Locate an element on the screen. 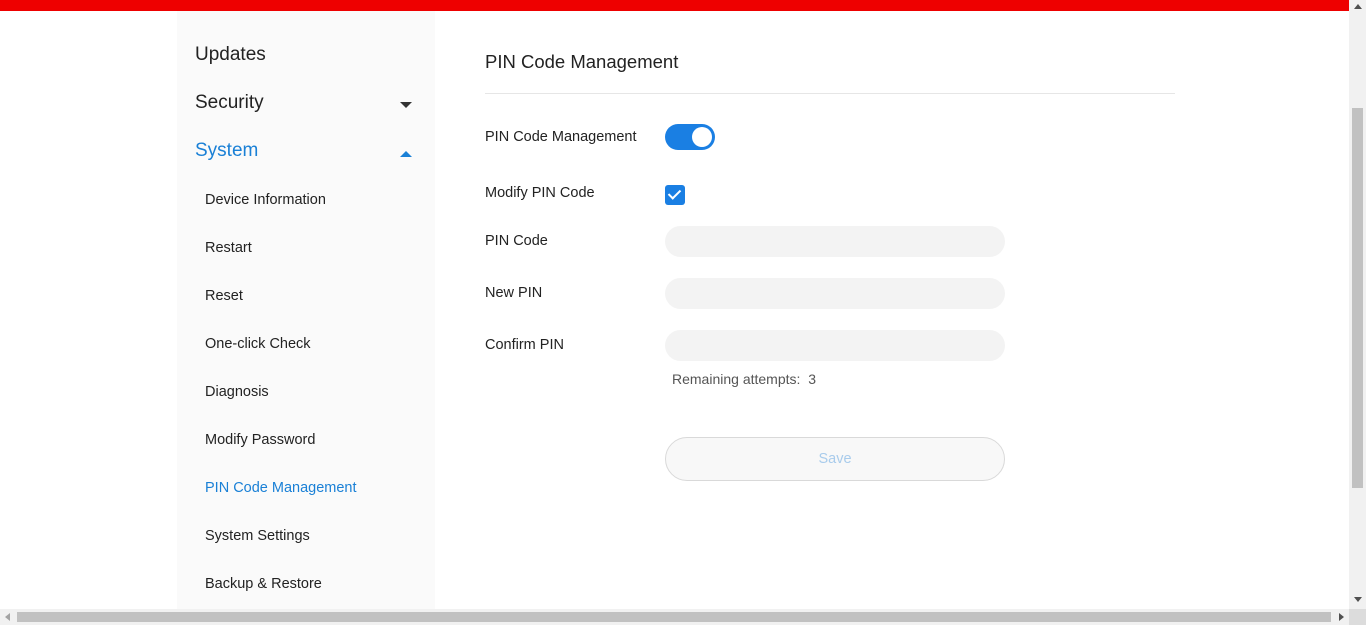 The image size is (1366, 625). remaining-attempts-label: Remaining attempts: is located at coordinates (736, 379).